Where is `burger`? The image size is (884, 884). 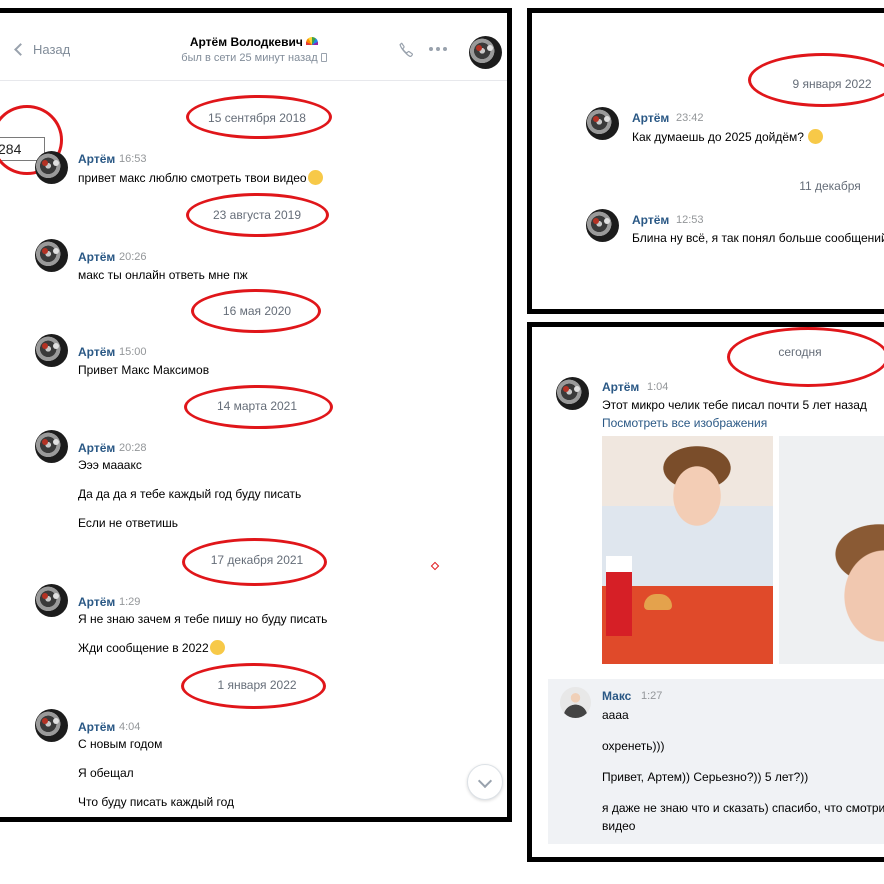 burger is located at coordinates (658, 602).